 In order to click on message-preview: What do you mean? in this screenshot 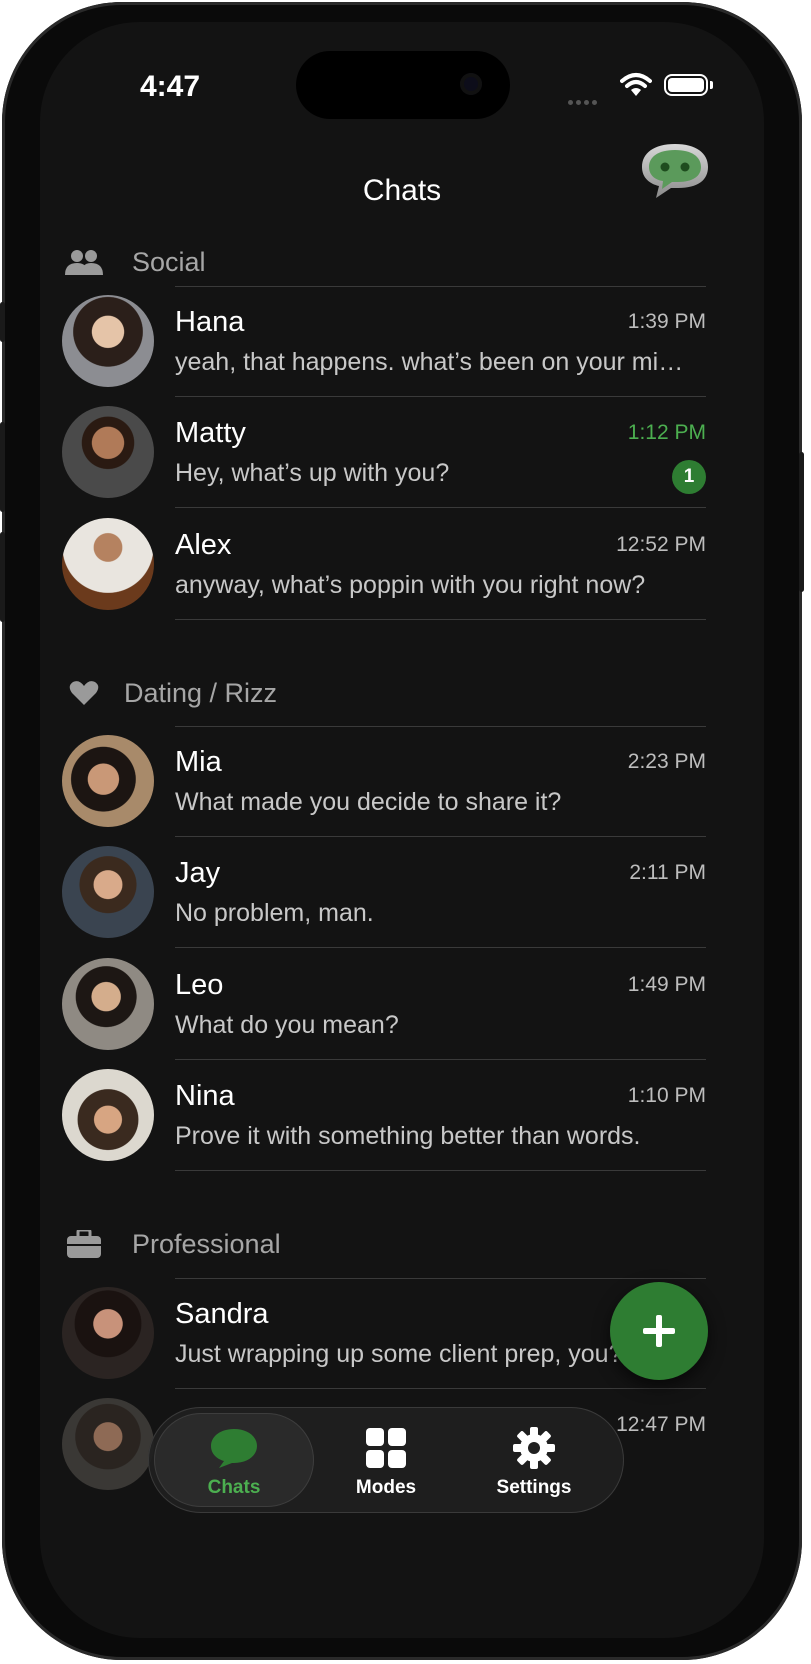, I will do `click(287, 1025)`.